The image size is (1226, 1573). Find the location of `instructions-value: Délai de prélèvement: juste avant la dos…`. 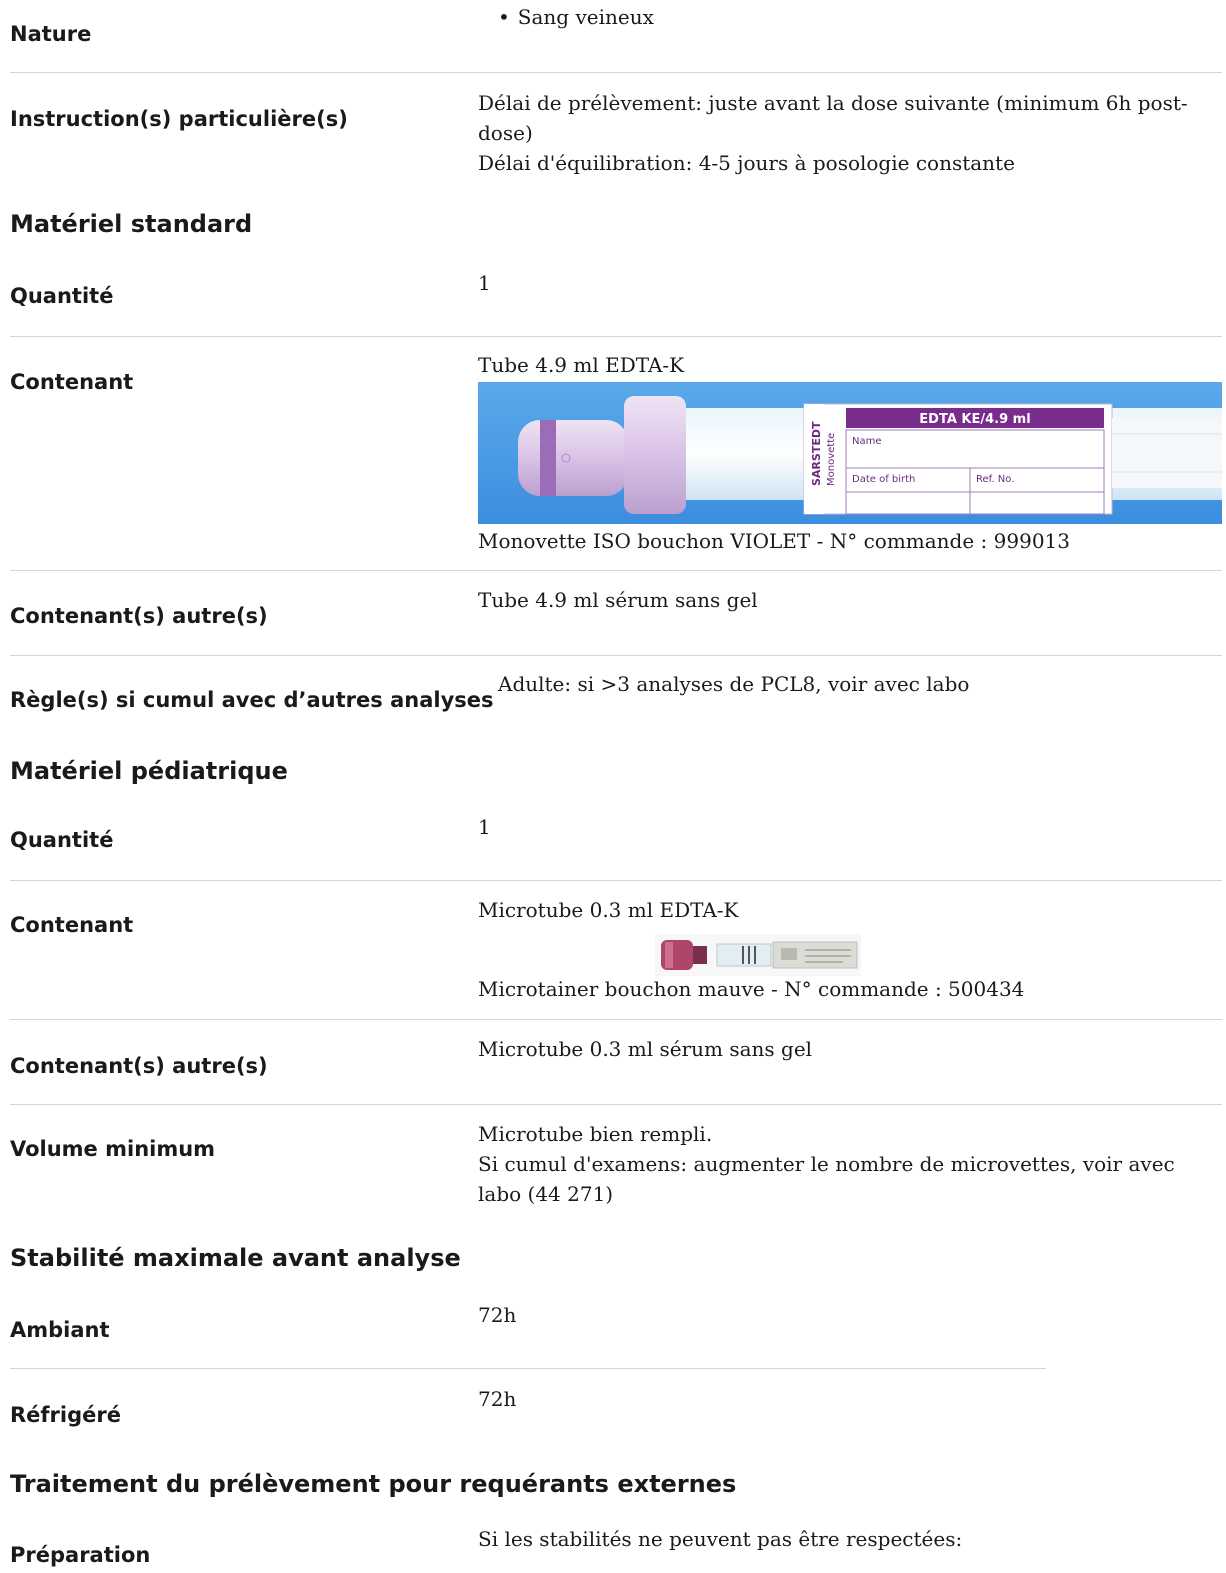

instructions-value: Délai de prélèvement: juste avant la dos… is located at coordinates (848, 133).